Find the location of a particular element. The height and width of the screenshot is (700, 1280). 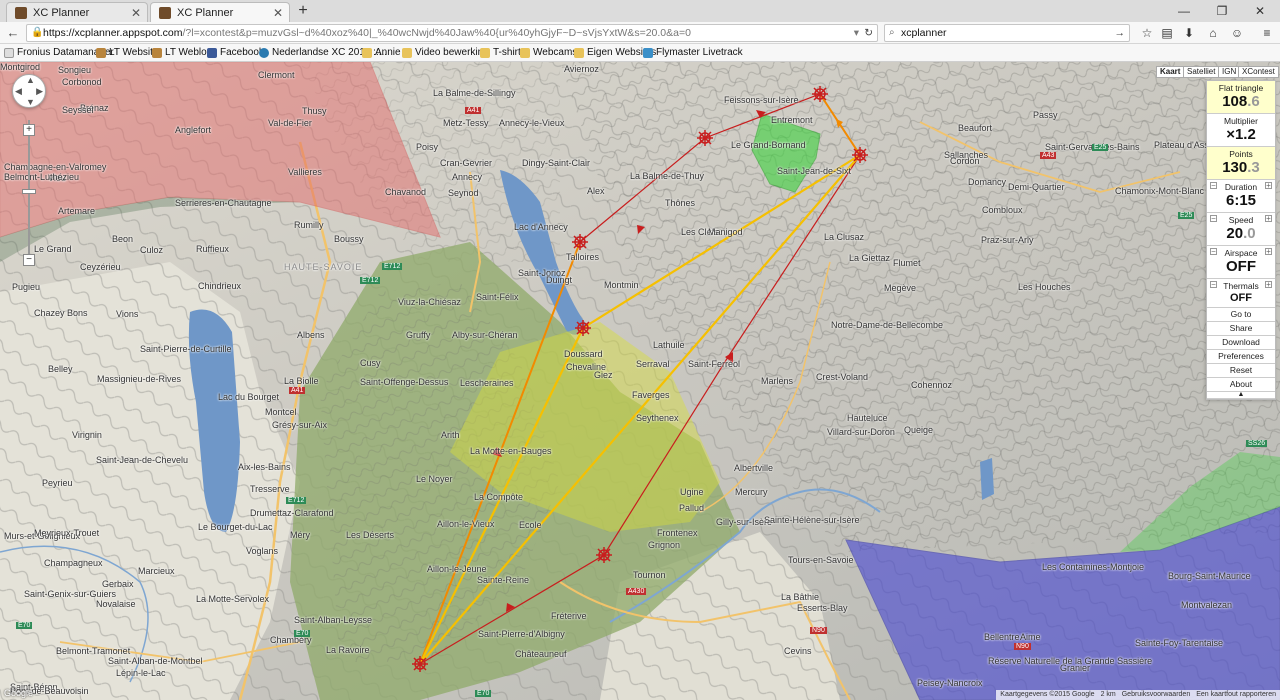

zoom-slider-handle is located at coordinates (29, 191).